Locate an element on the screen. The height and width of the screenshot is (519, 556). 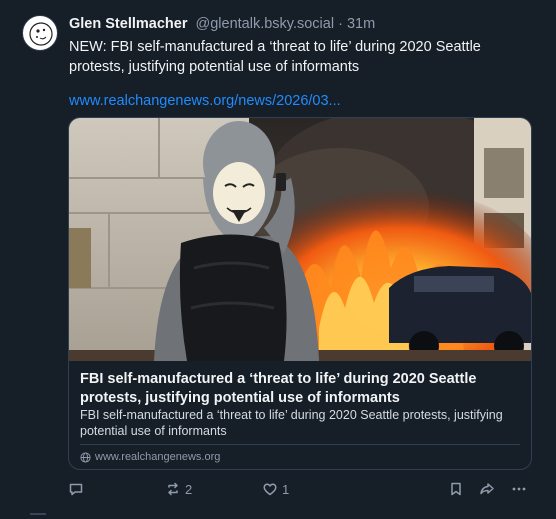
post-time: 31m is located at coordinates (361, 24).